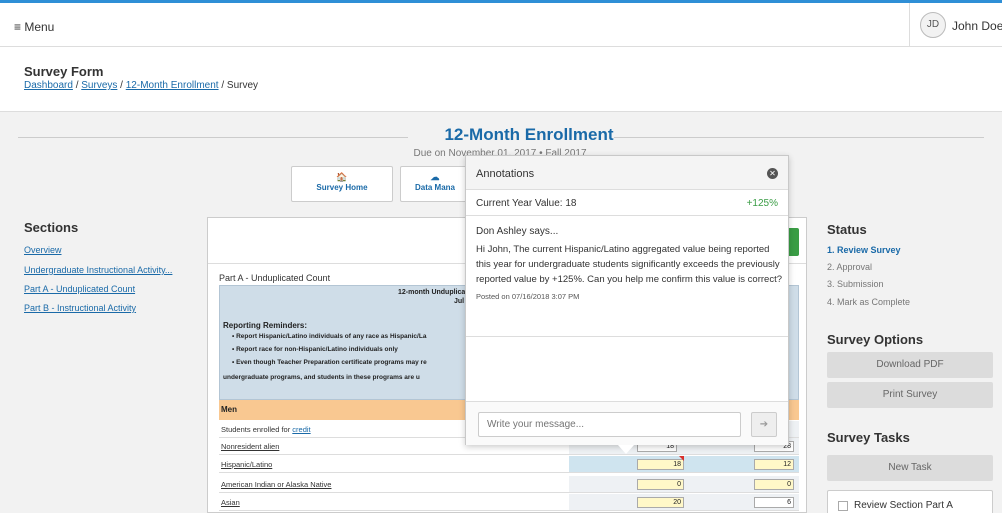 The height and width of the screenshot is (513, 1002). I want to click on sections-heading: Sections, so click(51, 227).